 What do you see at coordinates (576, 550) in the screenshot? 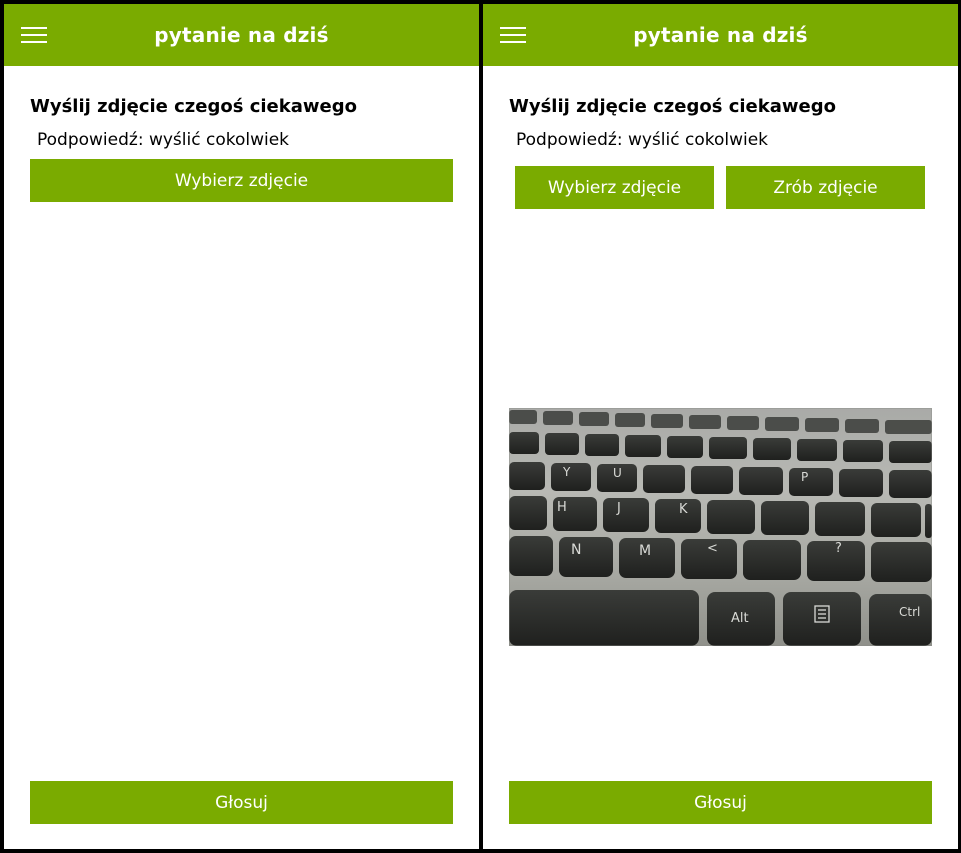
I see `key-label: N` at bounding box center [576, 550].